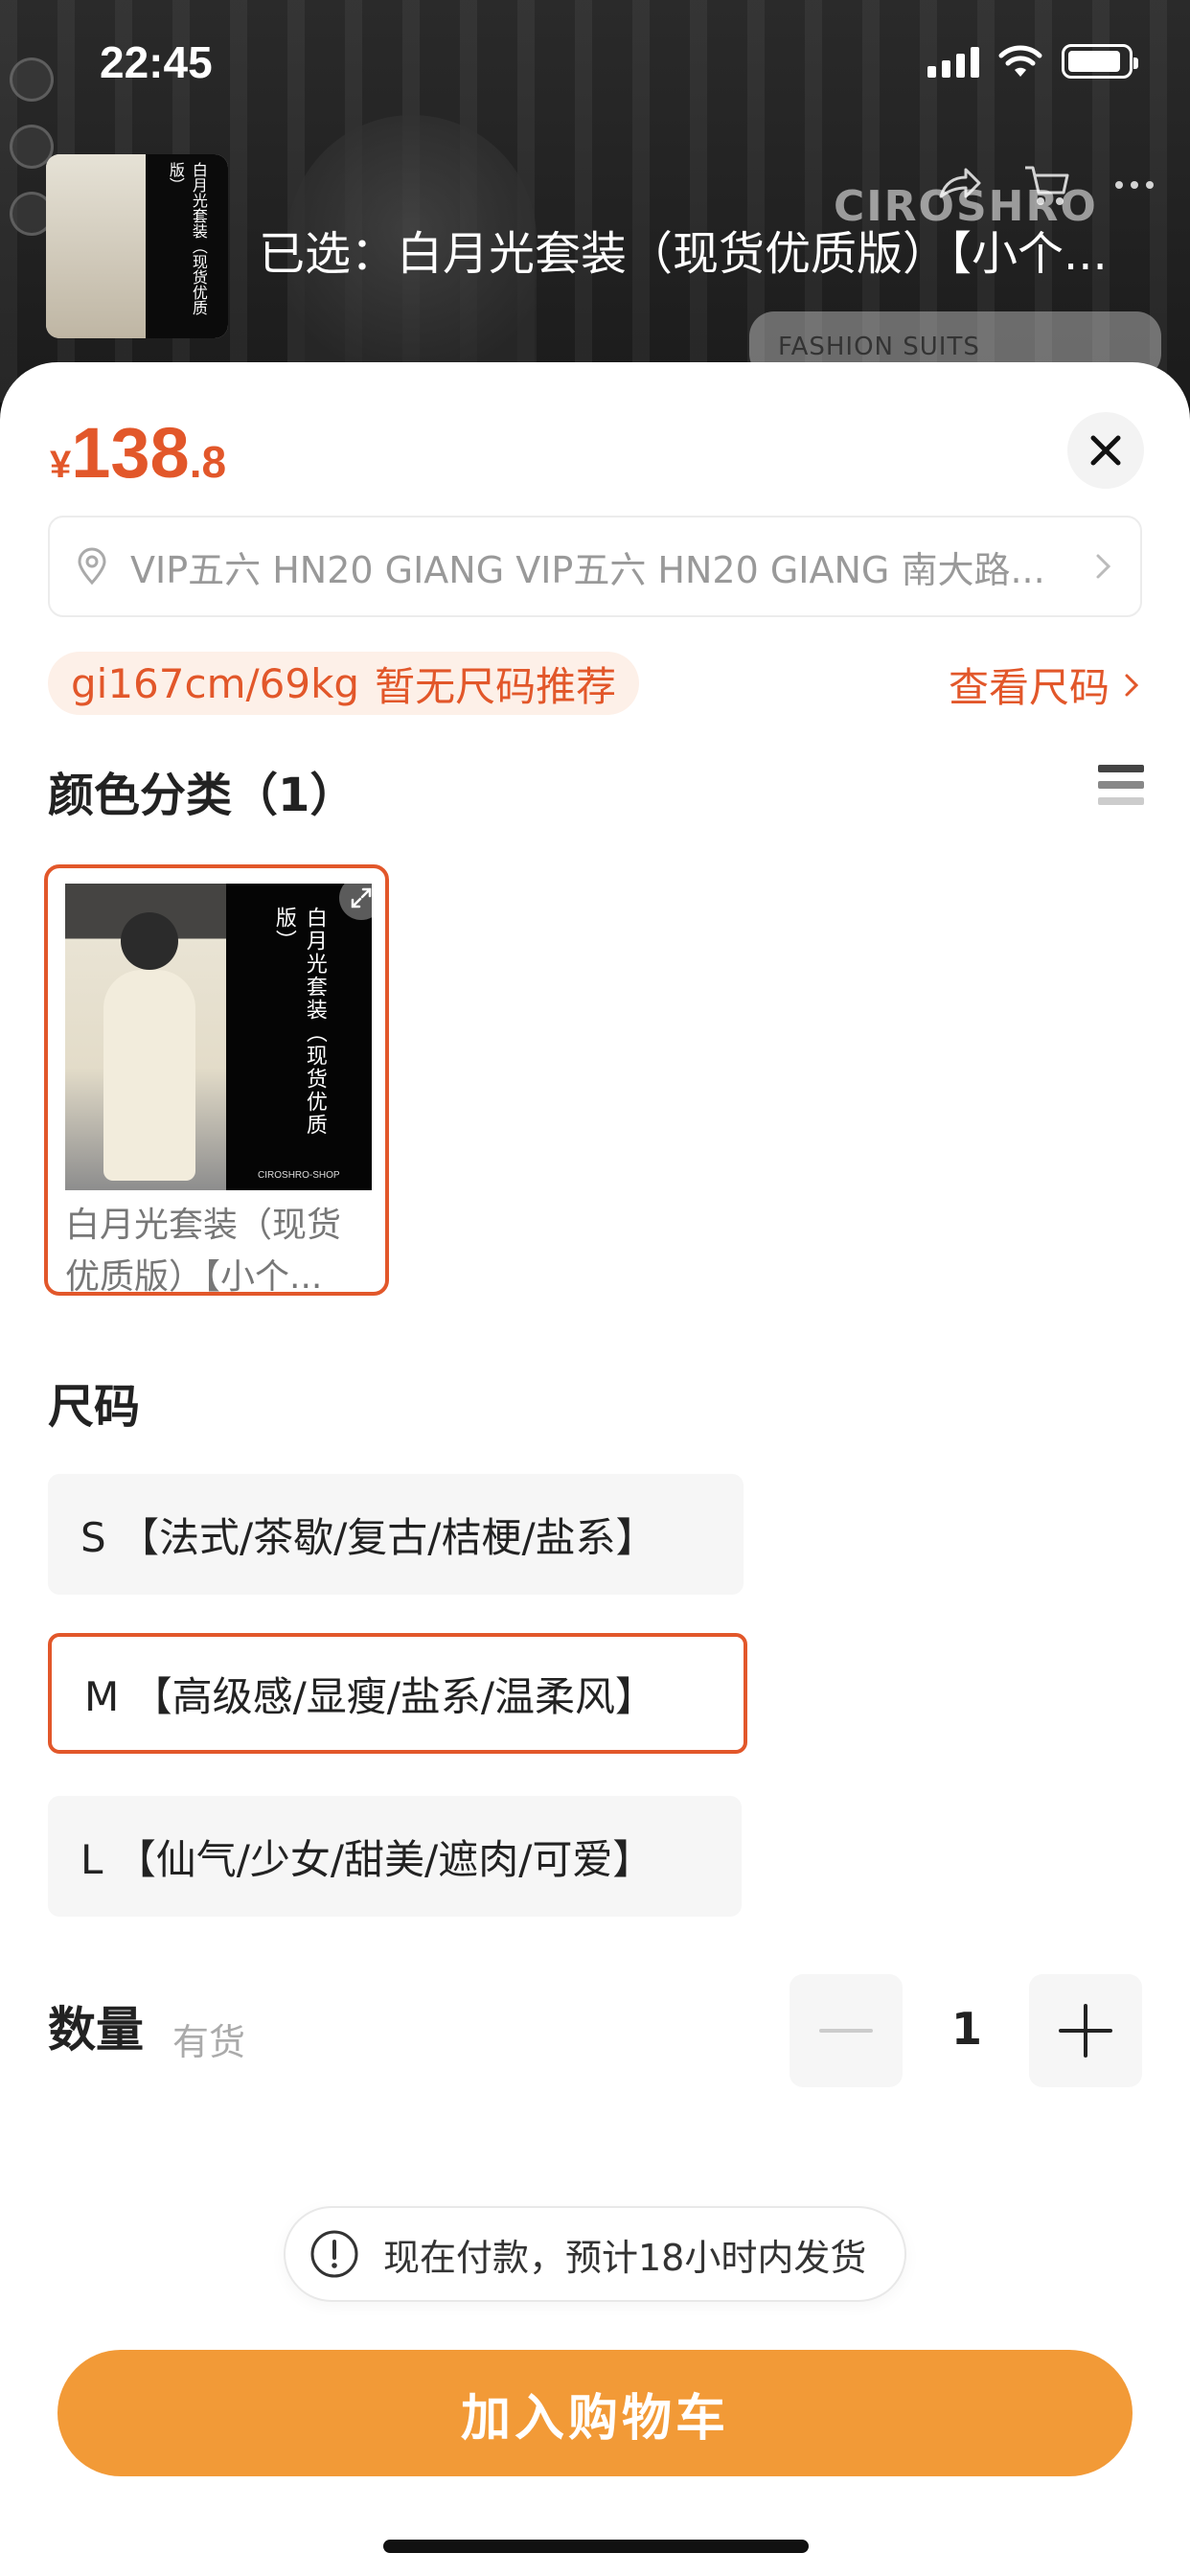 The image size is (1190, 2576). I want to click on poster-shop-text: CIROSHRO-SHOP, so click(299, 1176).